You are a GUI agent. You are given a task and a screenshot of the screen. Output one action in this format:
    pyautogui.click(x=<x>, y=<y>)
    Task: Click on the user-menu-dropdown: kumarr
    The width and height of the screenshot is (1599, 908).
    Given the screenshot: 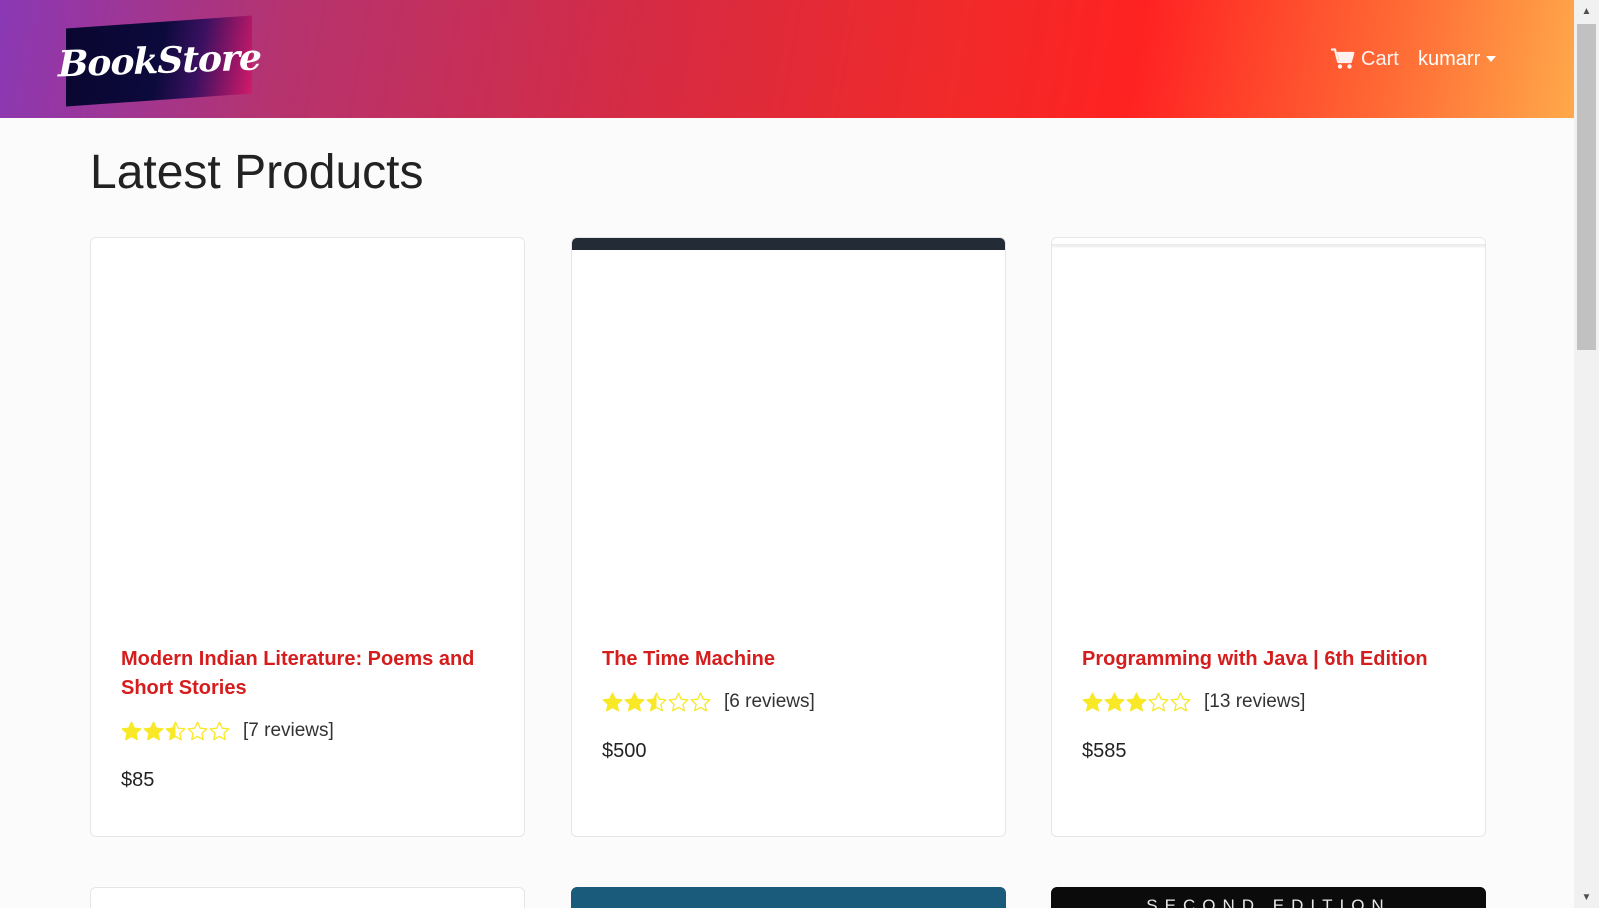 What is the action you would take?
    pyautogui.click(x=1457, y=59)
    